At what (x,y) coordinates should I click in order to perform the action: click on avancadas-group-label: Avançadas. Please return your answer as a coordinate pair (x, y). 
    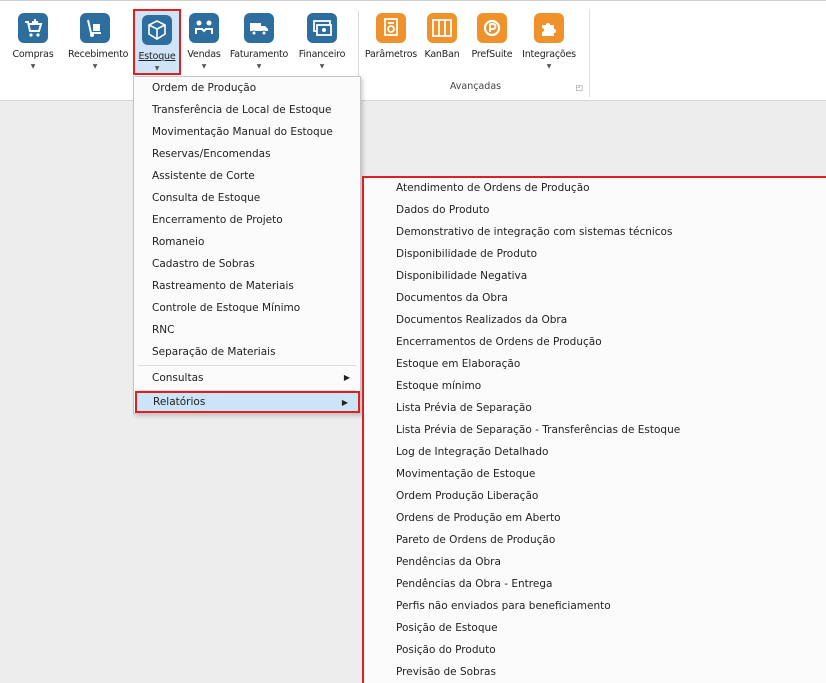
    Looking at the image, I should click on (475, 86).